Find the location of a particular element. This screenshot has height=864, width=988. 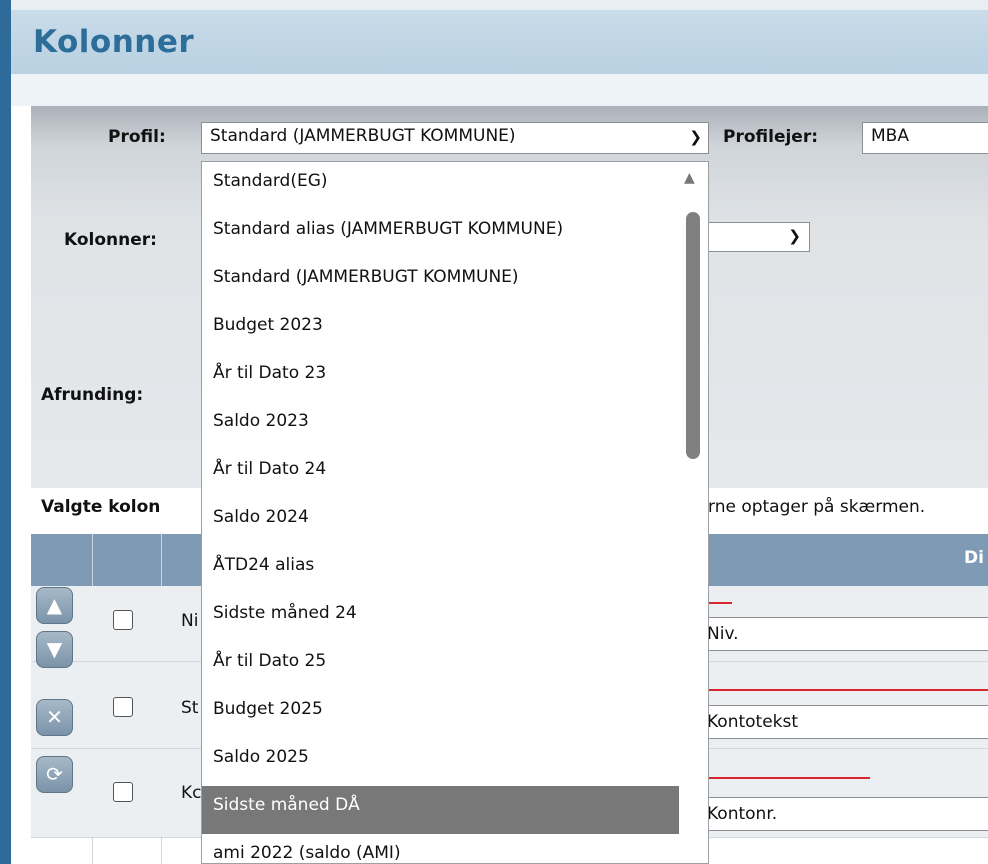

dropdown-option-label: Budget 2023 is located at coordinates (268, 325).